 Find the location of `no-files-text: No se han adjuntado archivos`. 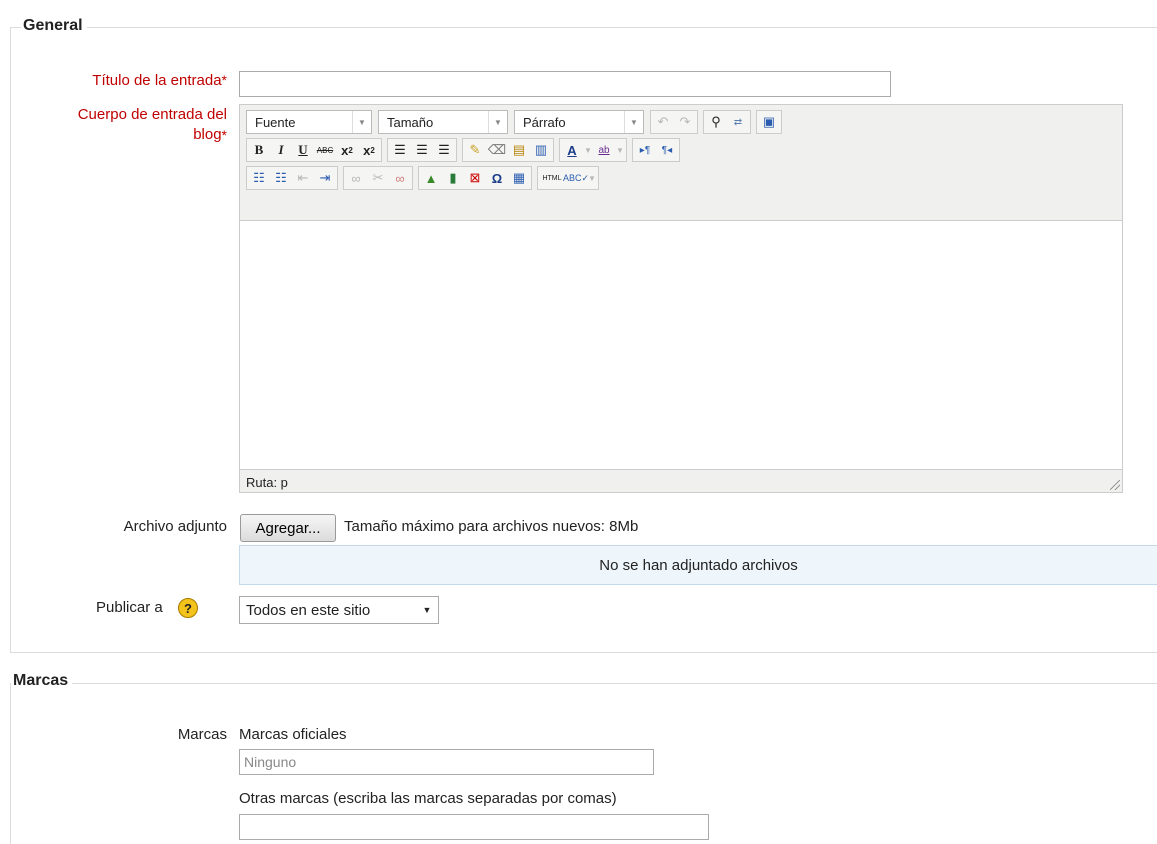

no-files-text: No se han adjuntado archivos is located at coordinates (698, 565).